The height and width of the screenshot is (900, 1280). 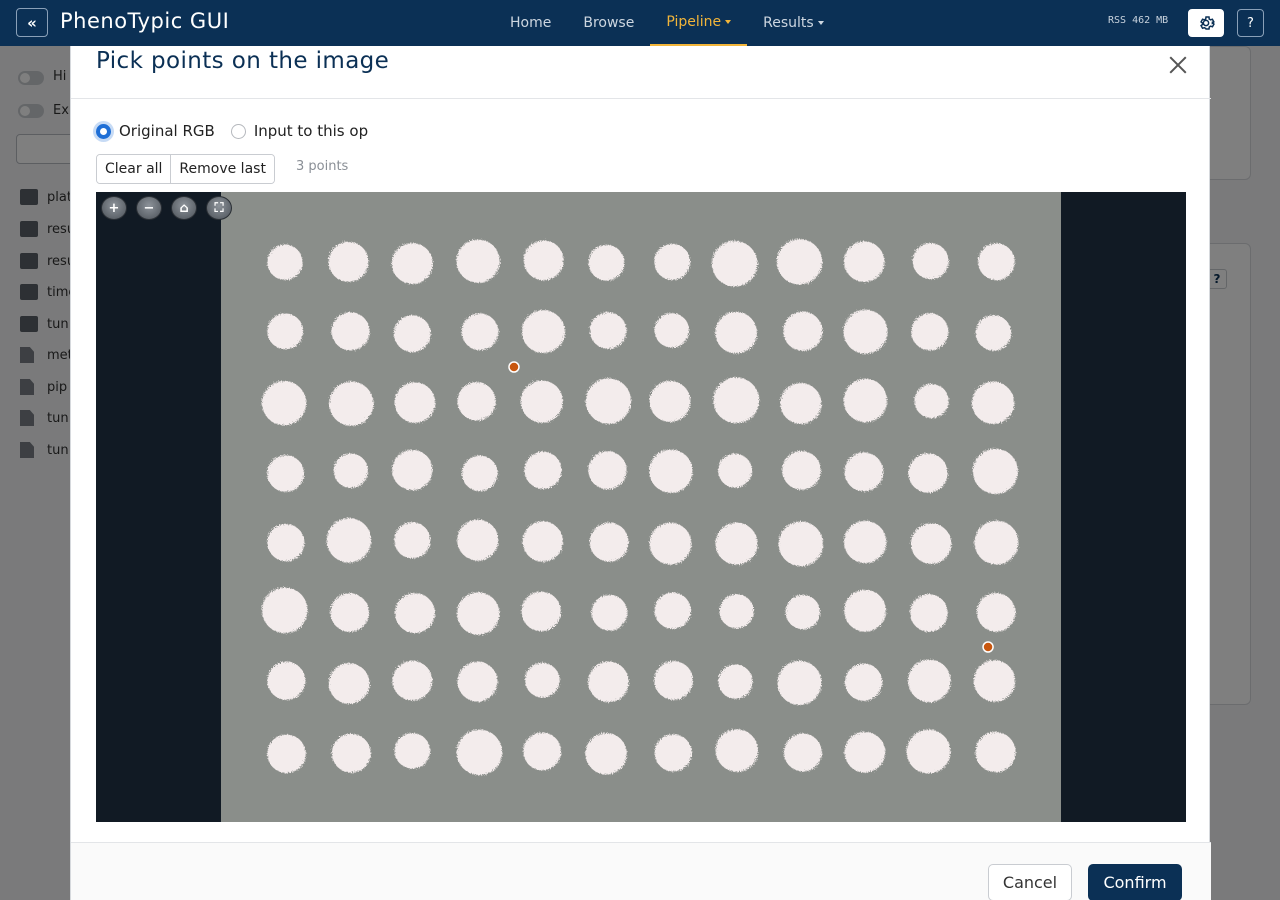 What do you see at coordinates (311, 131) in the screenshot?
I see `radio-label: Input to this op` at bounding box center [311, 131].